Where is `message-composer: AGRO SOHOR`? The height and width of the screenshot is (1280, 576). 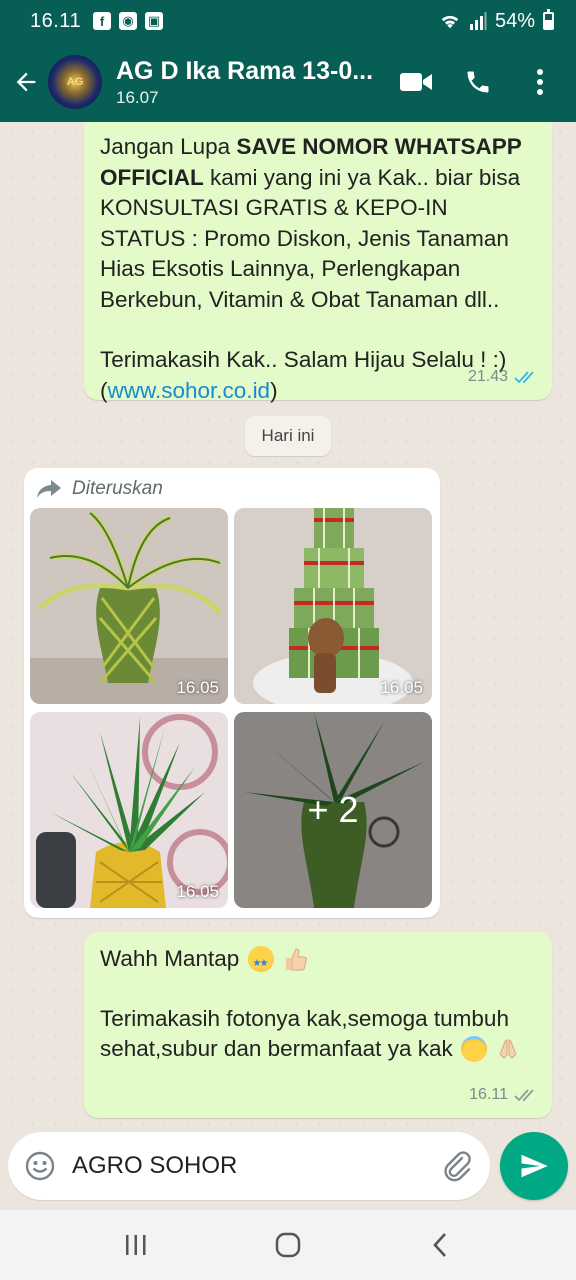
message-composer: AGRO SOHOR is located at coordinates (249, 1166).